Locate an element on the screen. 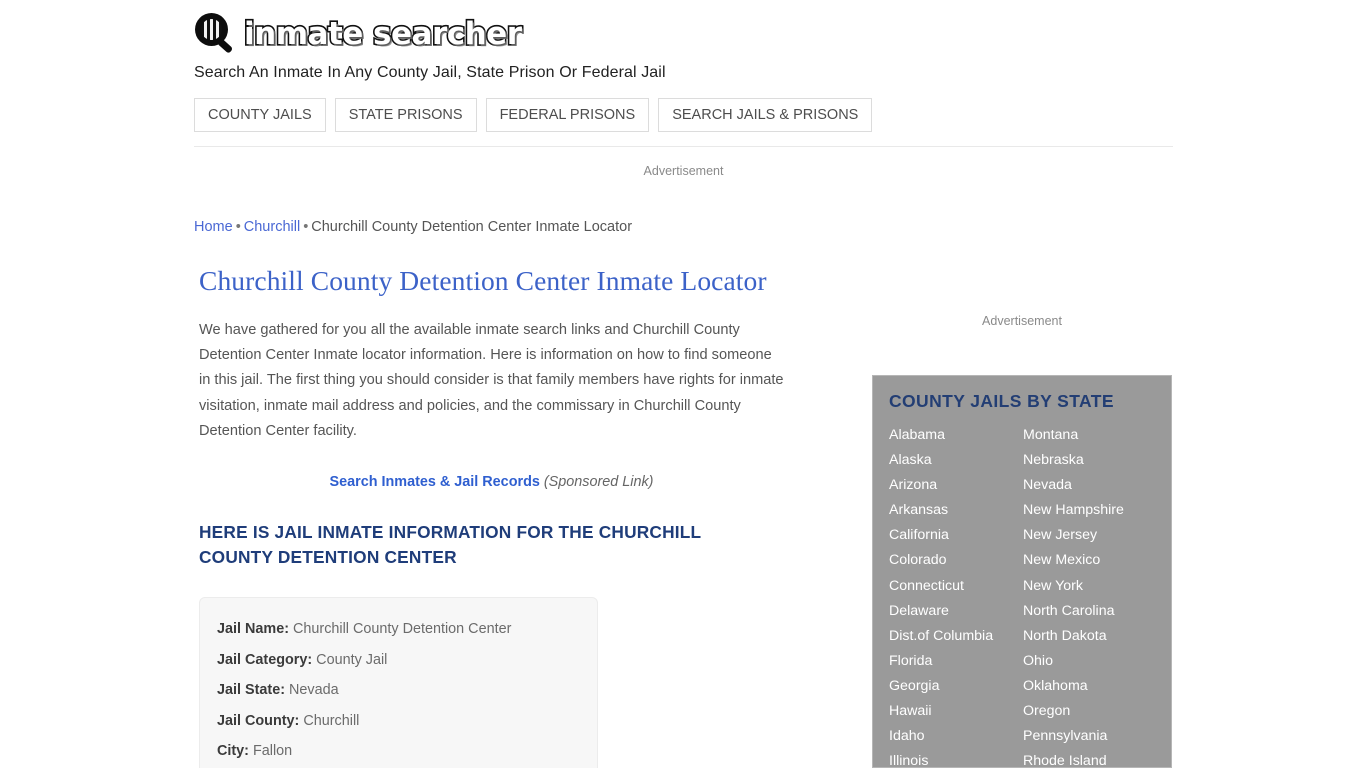  state-link-arizona: Arizona is located at coordinates (956, 485).